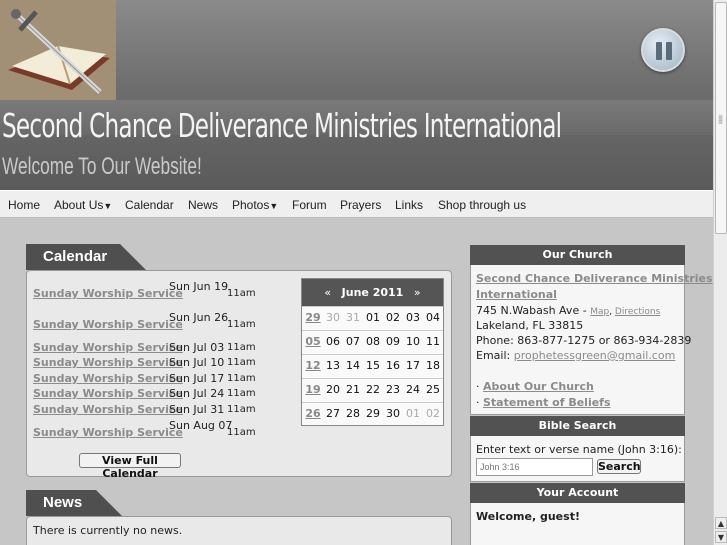 The height and width of the screenshot is (545, 727). I want to click on directions-link: Directions, so click(637, 312).